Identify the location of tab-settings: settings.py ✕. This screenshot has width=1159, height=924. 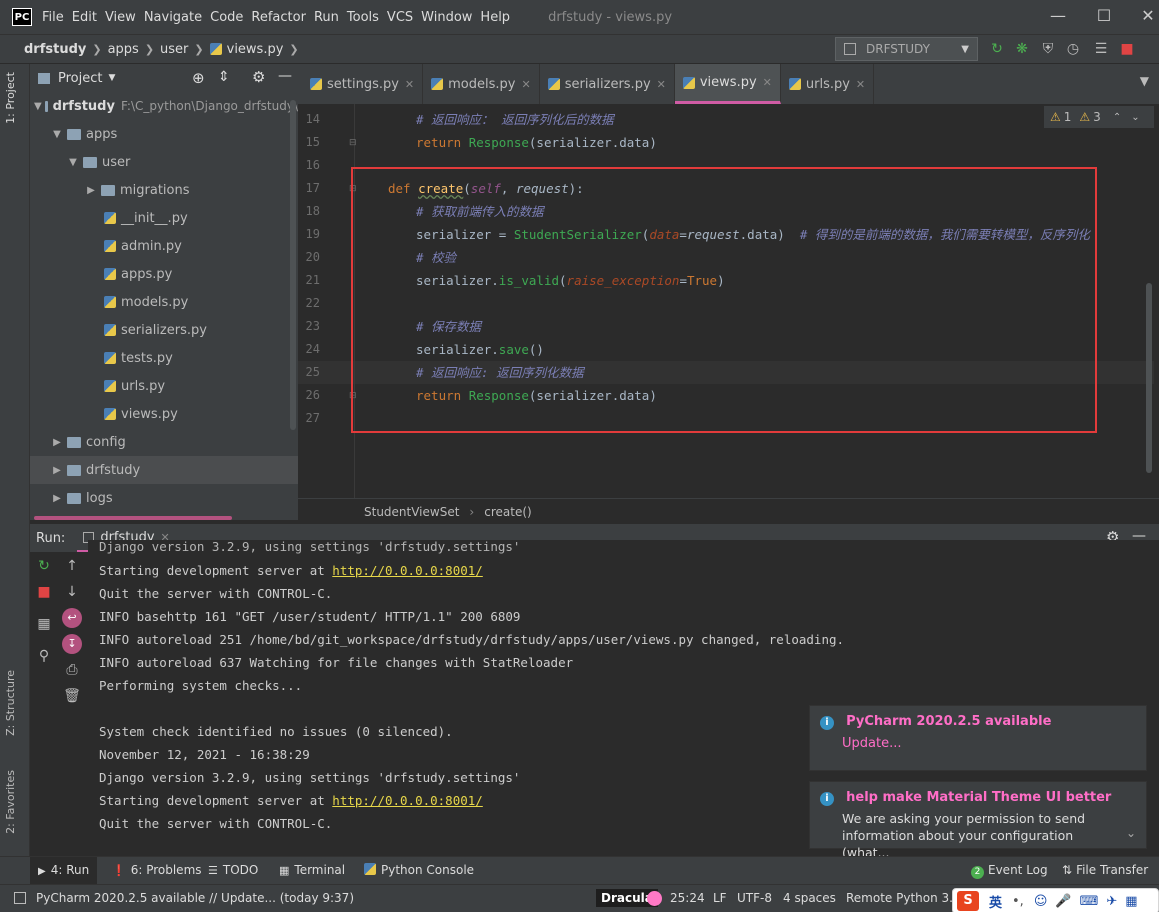
(361, 84).